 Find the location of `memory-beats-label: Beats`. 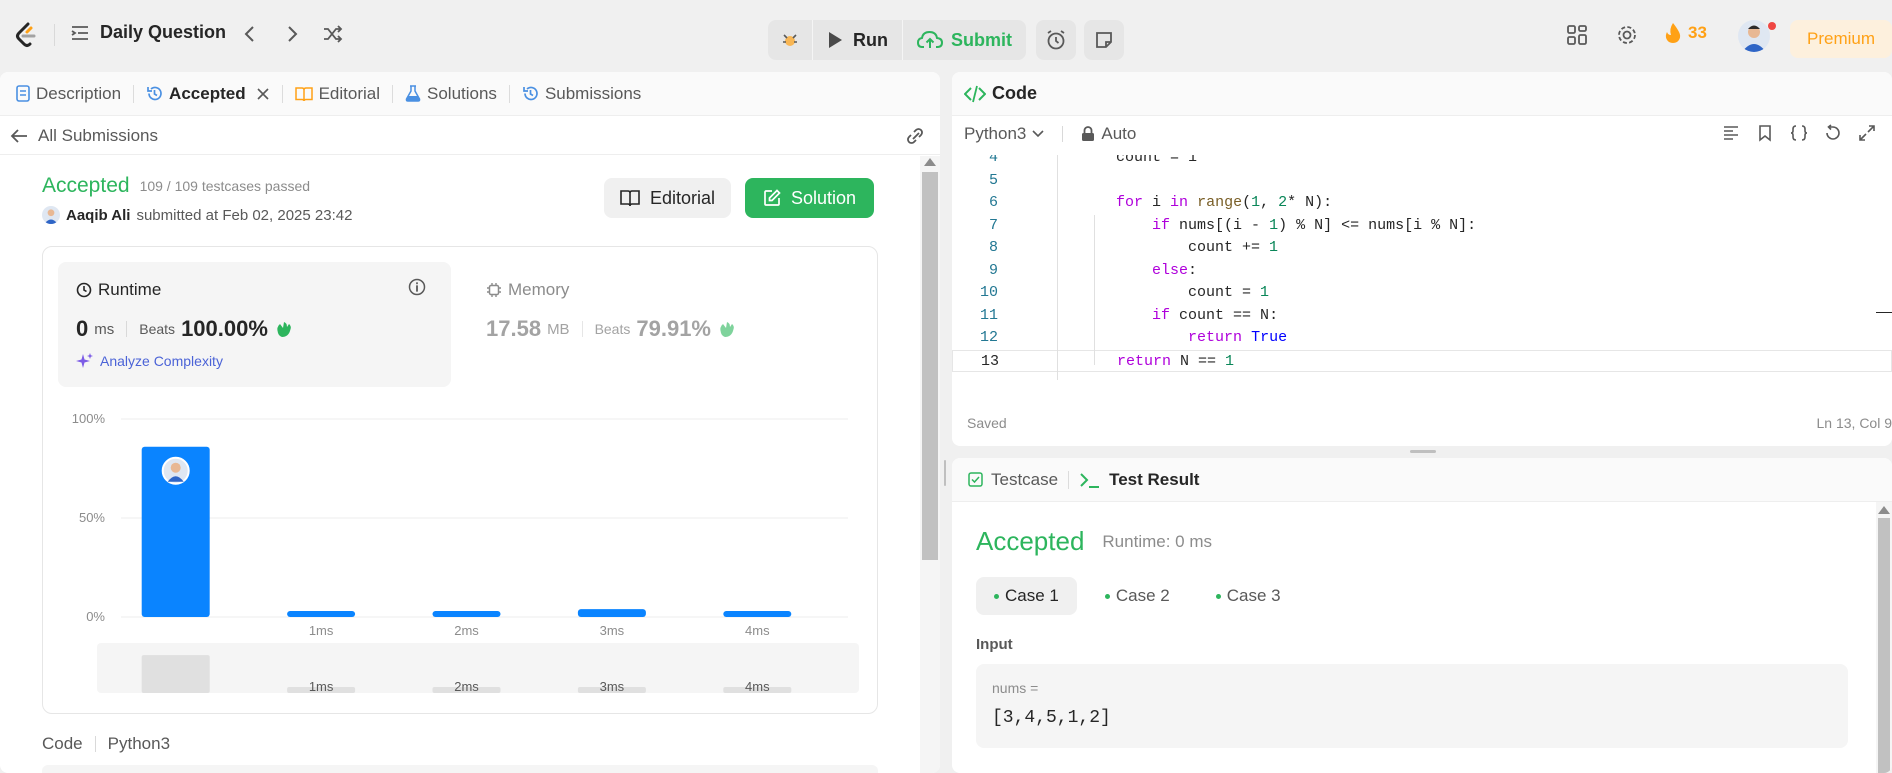

memory-beats-label: Beats is located at coordinates (612, 329).